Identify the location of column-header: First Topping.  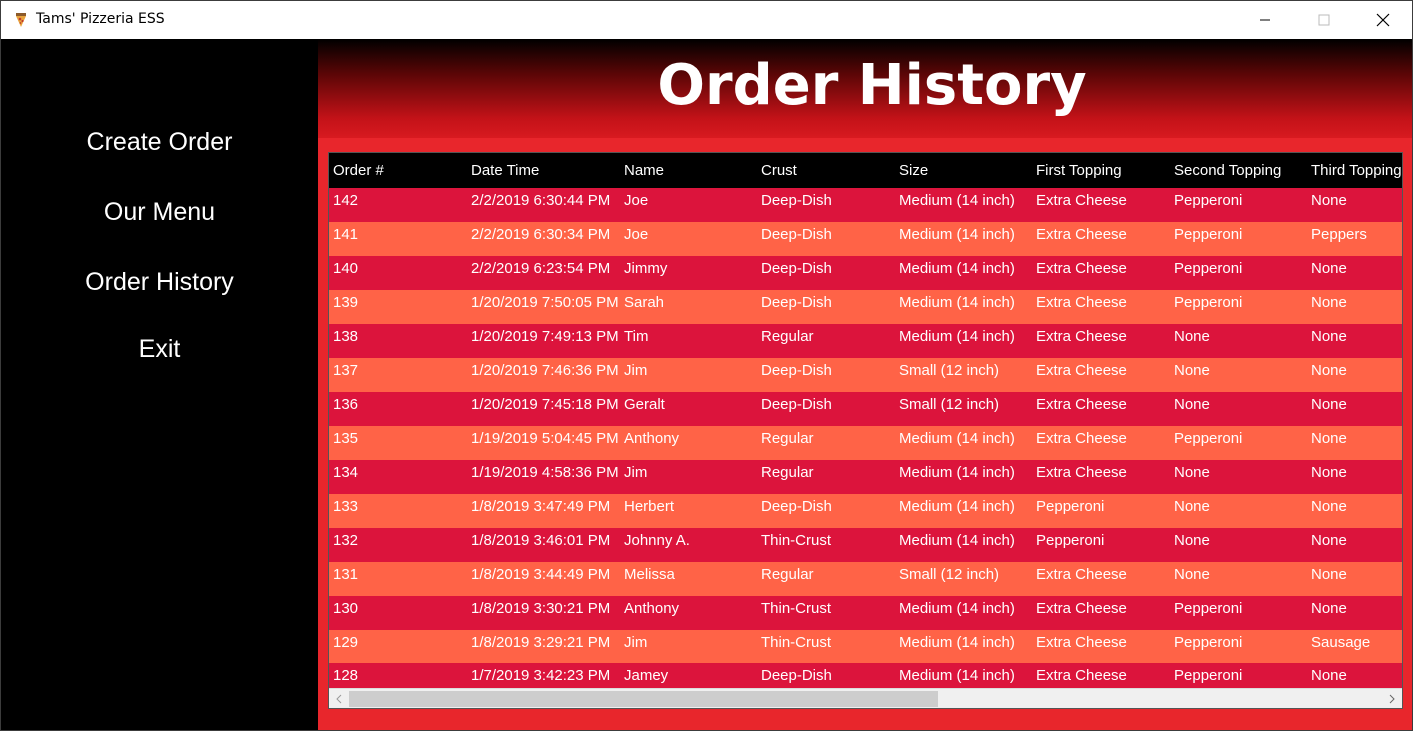
(1079, 170).